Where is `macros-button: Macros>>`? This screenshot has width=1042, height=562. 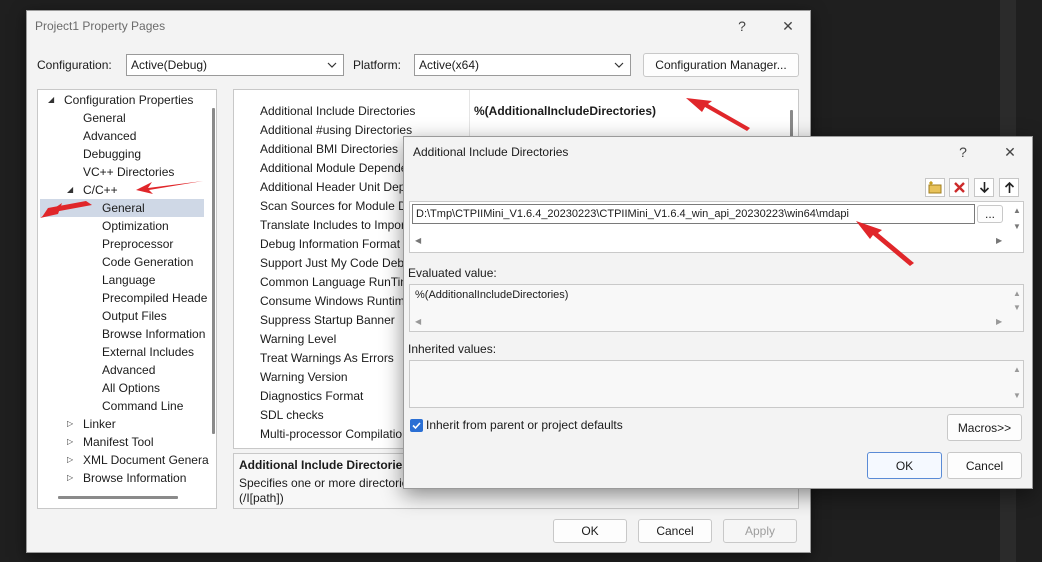
macros-button: Macros>> is located at coordinates (984, 427).